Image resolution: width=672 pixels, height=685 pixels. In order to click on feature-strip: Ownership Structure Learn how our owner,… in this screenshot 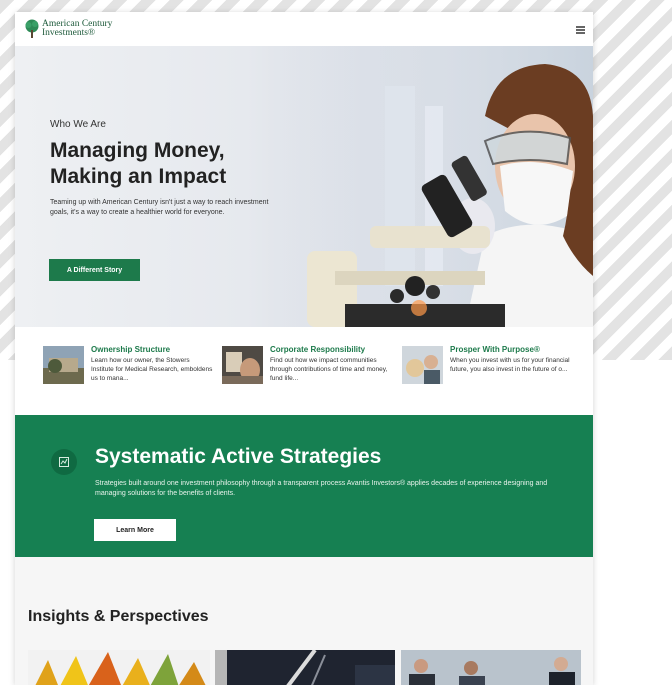, I will do `click(304, 371)`.